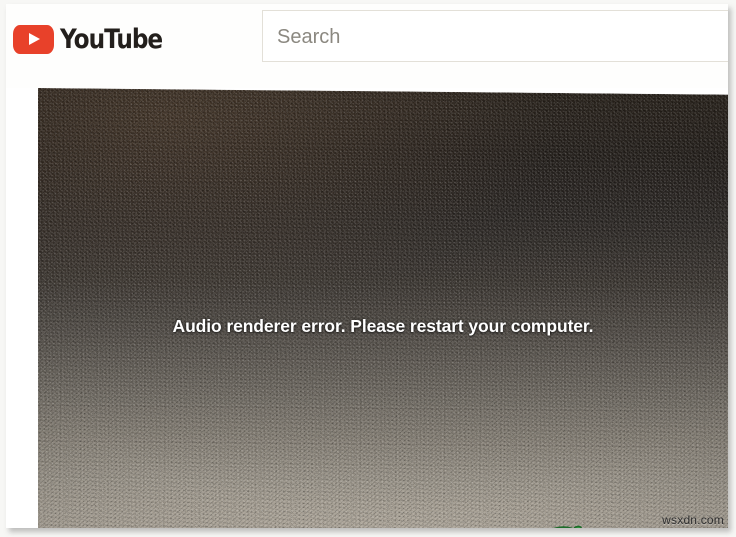  Describe the element at coordinates (487, 37) in the screenshot. I see `search-input` at that location.